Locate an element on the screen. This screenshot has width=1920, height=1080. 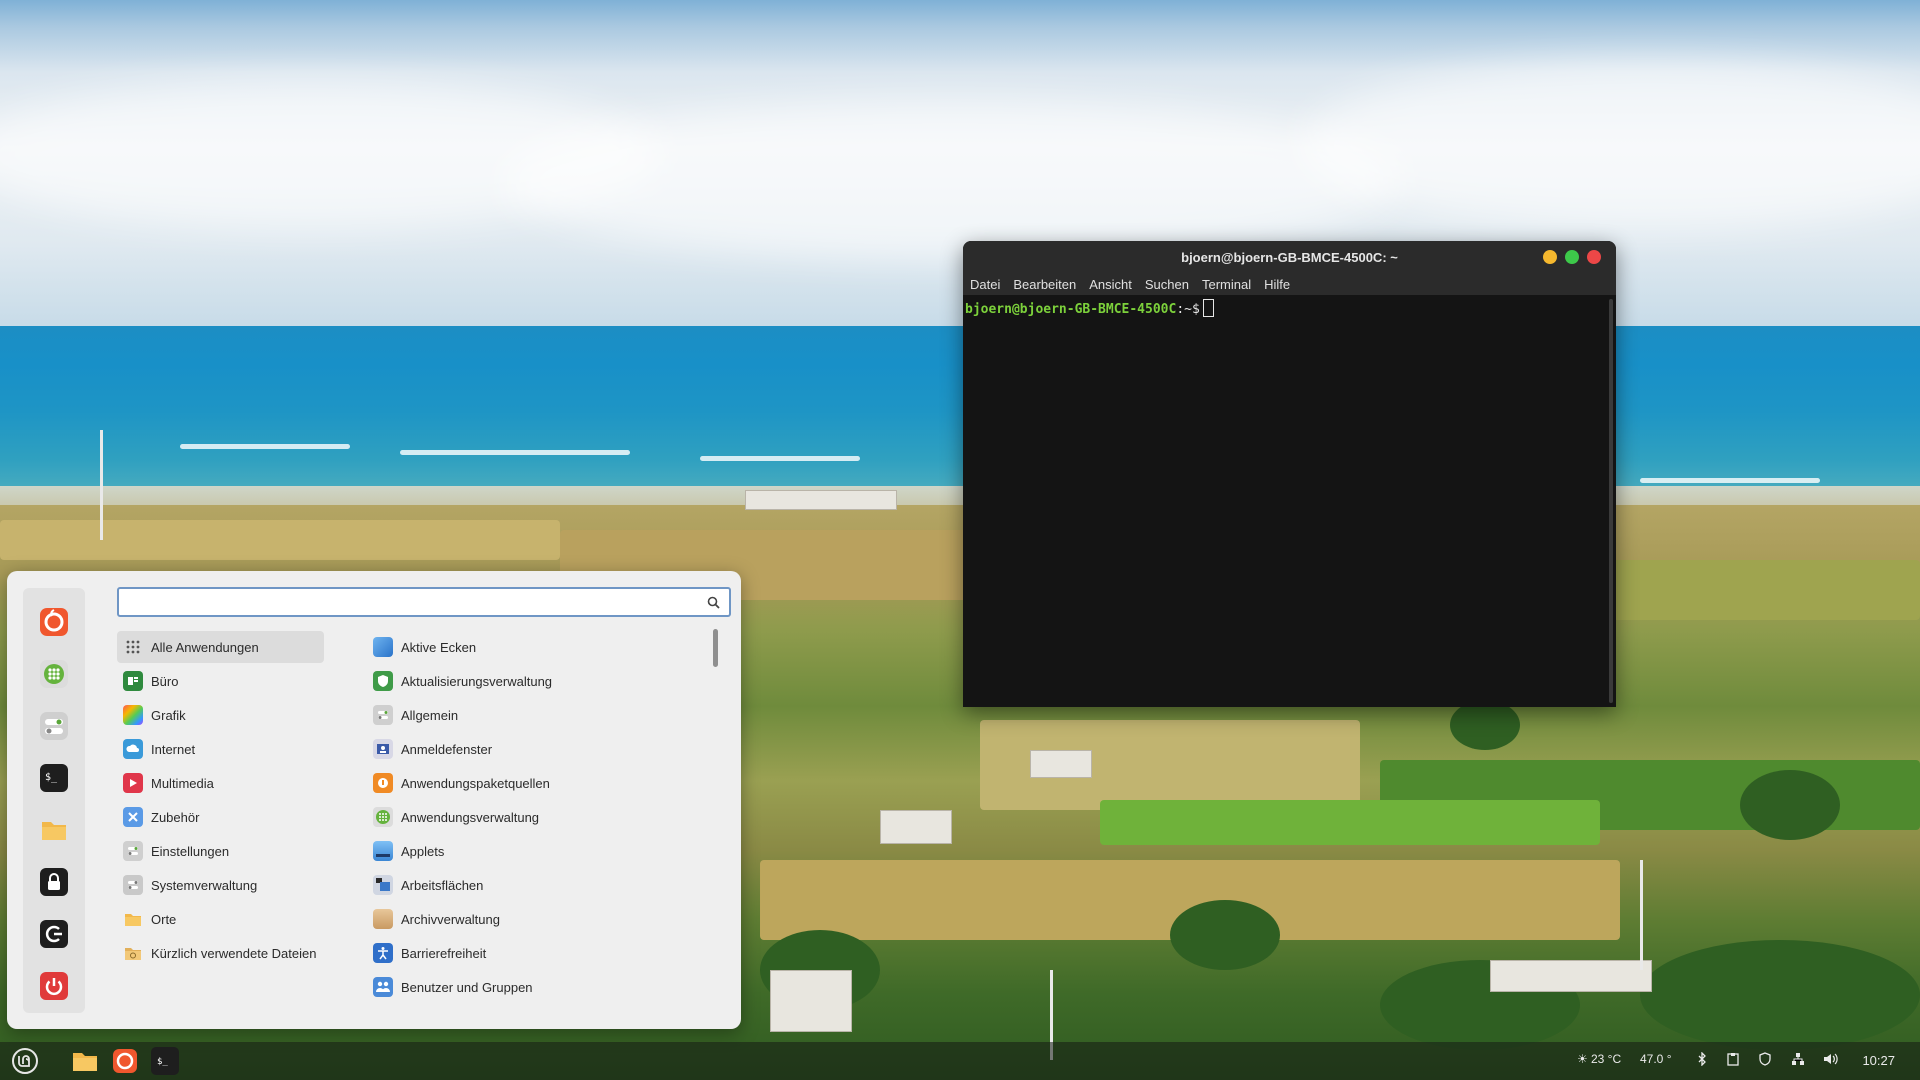
terminal-cursor is located at coordinates (1208, 308).